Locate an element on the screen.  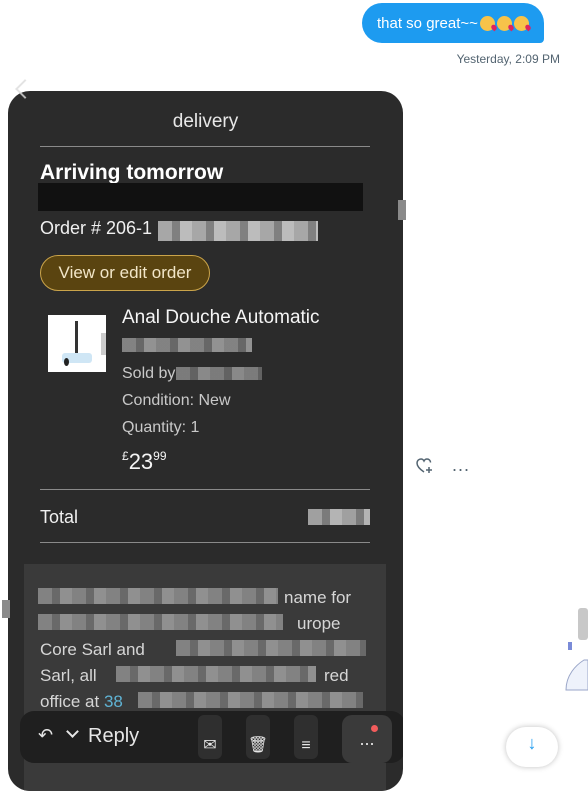
reply-arrow-icon: ↶ is located at coordinates (46, 735).